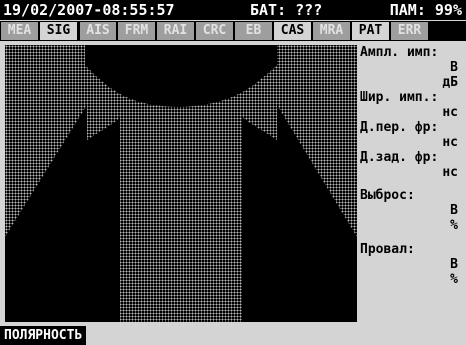 This screenshot has height=345, width=466. What do you see at coordinates (454, 225) in the screenshot?
I see `overshoot-unit-percent: %` at bounding box center [454, 225].